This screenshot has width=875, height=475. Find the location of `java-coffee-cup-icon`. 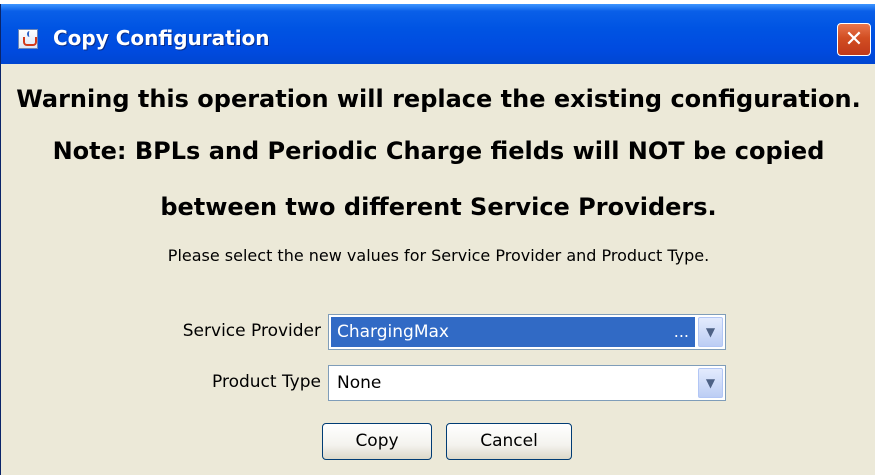

java-coffee-cup-icon is located at coordinates (28, 39).